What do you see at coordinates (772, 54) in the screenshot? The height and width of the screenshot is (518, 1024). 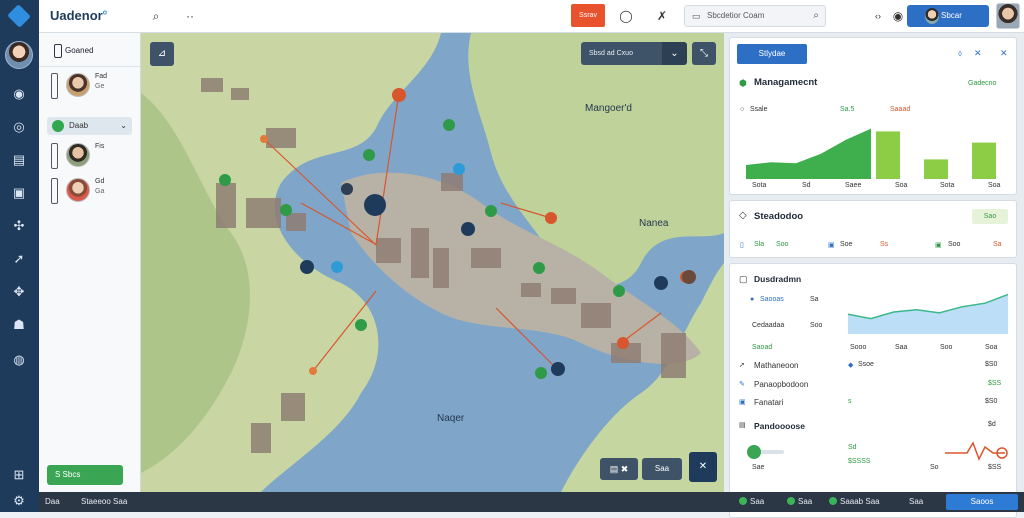 I see `tab-study: Stlydae` at bounding box center [772, 54].